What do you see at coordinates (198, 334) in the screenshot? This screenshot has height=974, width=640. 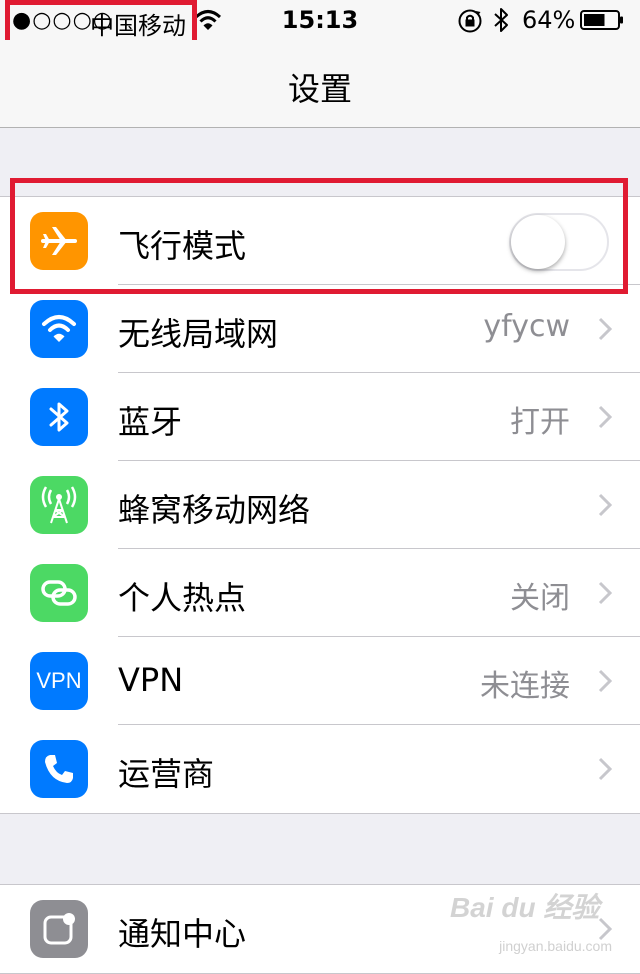 I see `wlan-label: 无线局域网` at bounding box center [198, 334].